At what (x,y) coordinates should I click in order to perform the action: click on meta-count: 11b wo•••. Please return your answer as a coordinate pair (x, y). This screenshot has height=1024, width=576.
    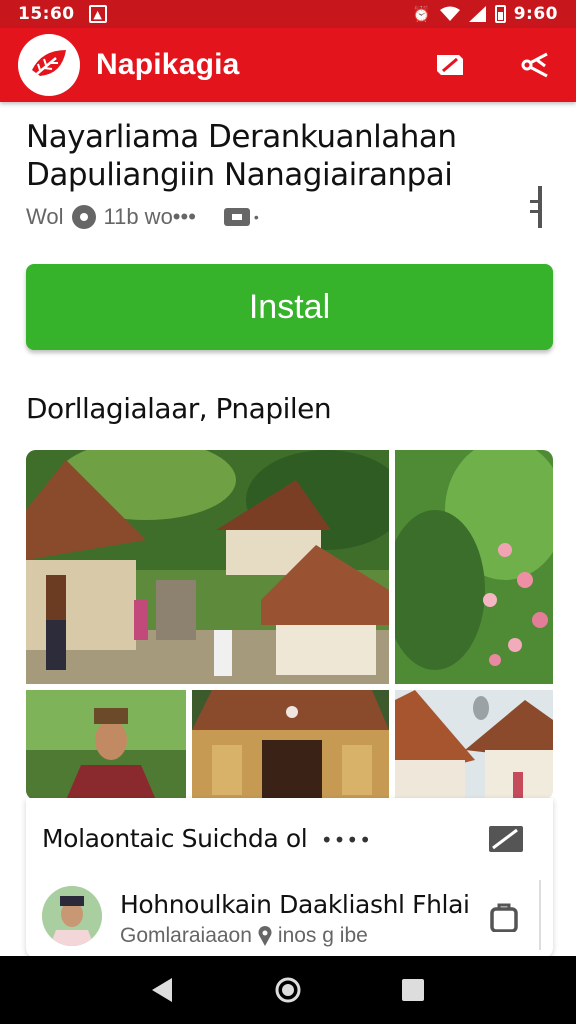
    Looking at the image, I should click on (149, 216).